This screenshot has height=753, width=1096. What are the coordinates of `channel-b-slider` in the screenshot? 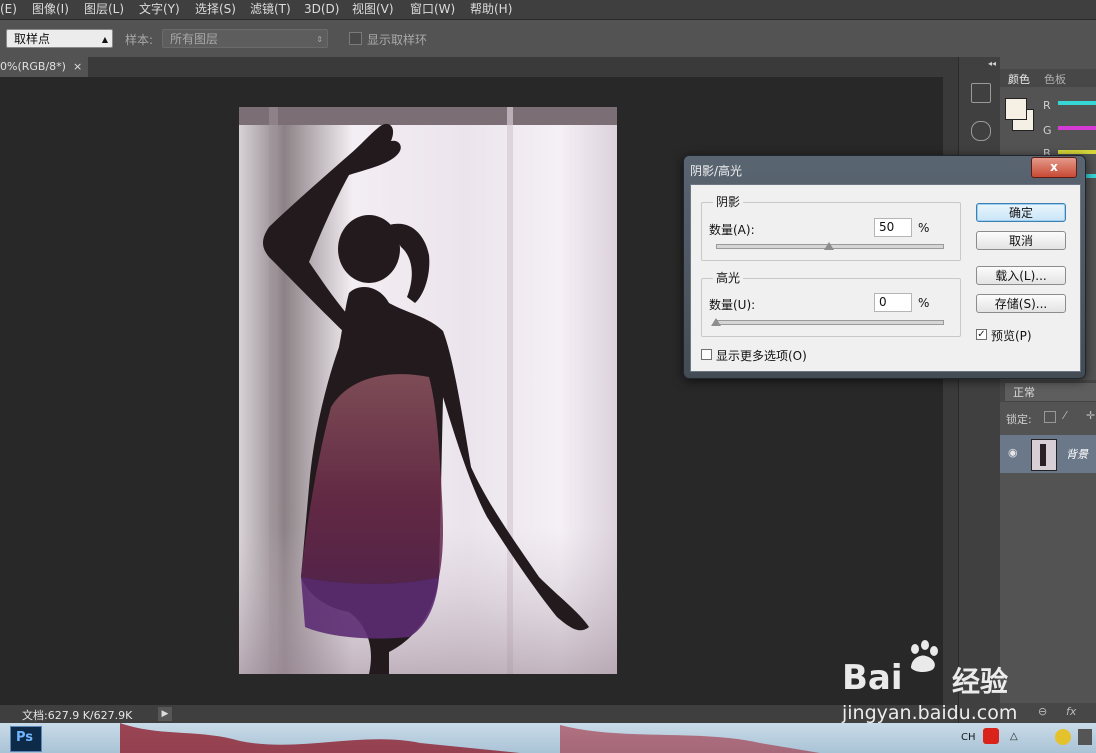 It's located at (1077, 152).